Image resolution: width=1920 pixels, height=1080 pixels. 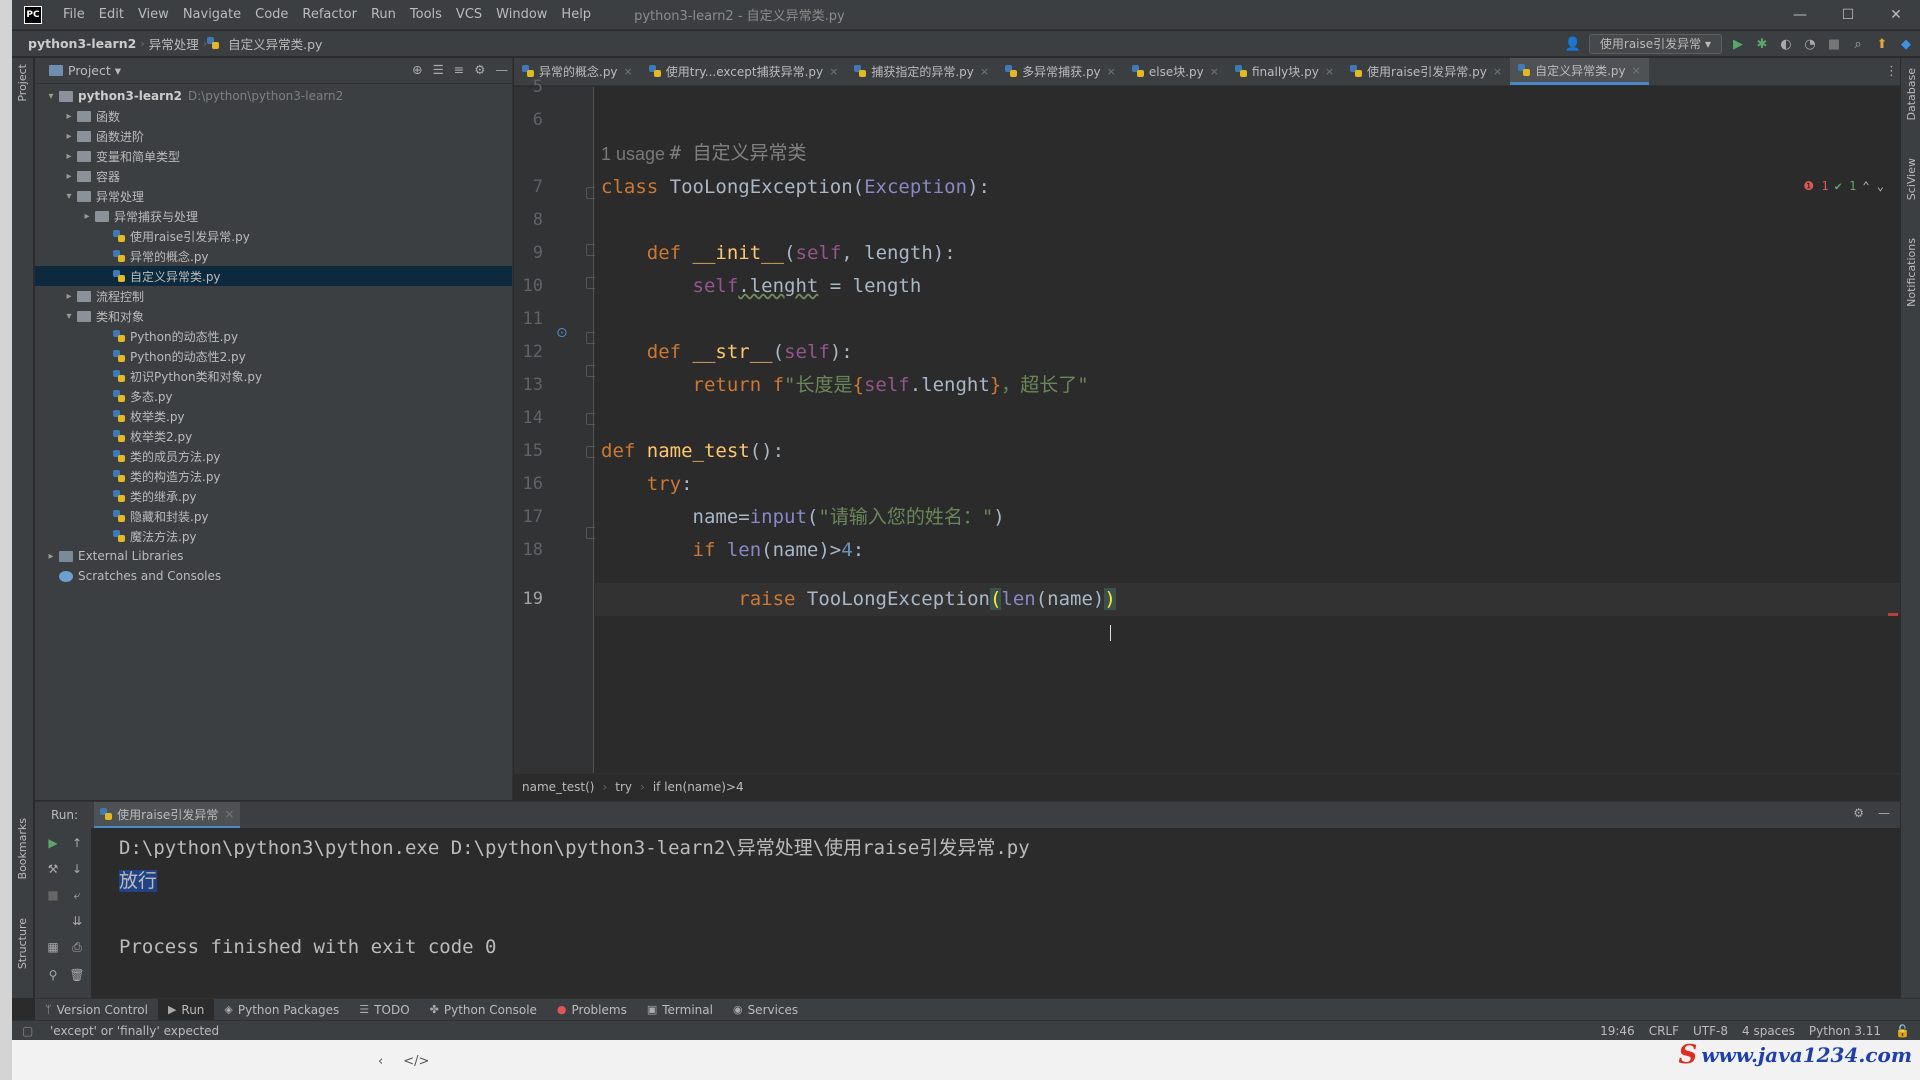 What do you see at coordinates (1896, 15) in the screenshot?
I see `close-window-button: ✕` at bounding box center [1896, 15].